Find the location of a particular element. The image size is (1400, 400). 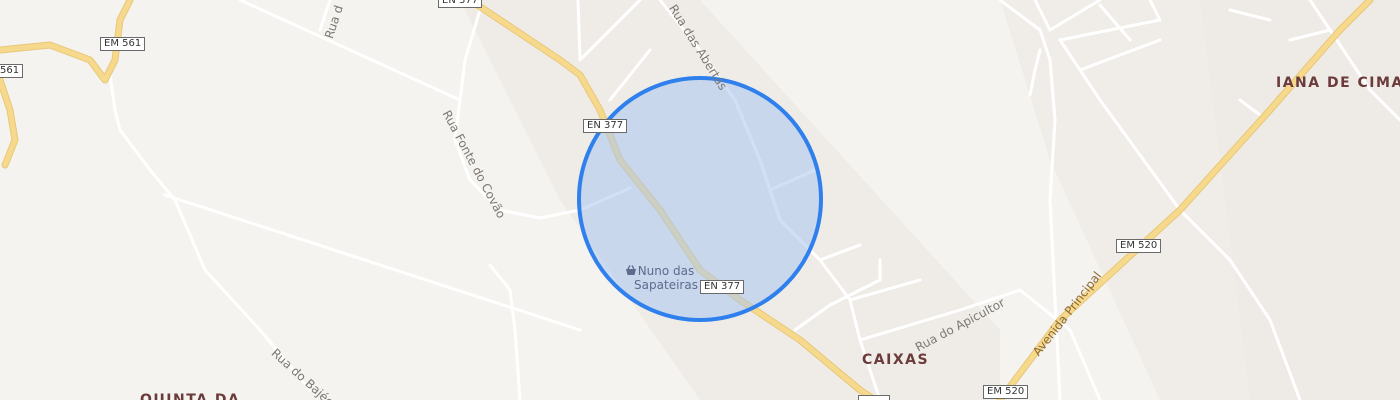

road-shield-em520: EM 520 is located at coordinates (1139, 246).